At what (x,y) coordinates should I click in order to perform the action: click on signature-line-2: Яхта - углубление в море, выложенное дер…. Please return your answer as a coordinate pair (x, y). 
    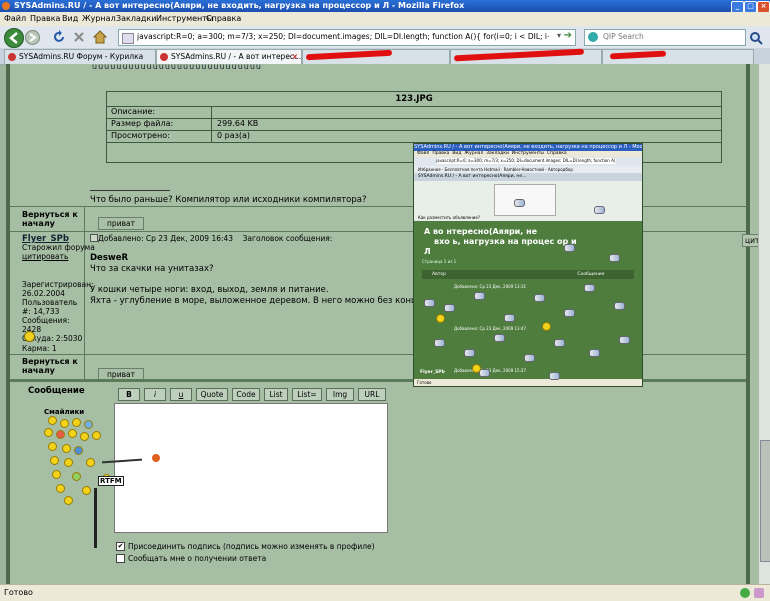
    Looking at the image, I should click on (275, 301).